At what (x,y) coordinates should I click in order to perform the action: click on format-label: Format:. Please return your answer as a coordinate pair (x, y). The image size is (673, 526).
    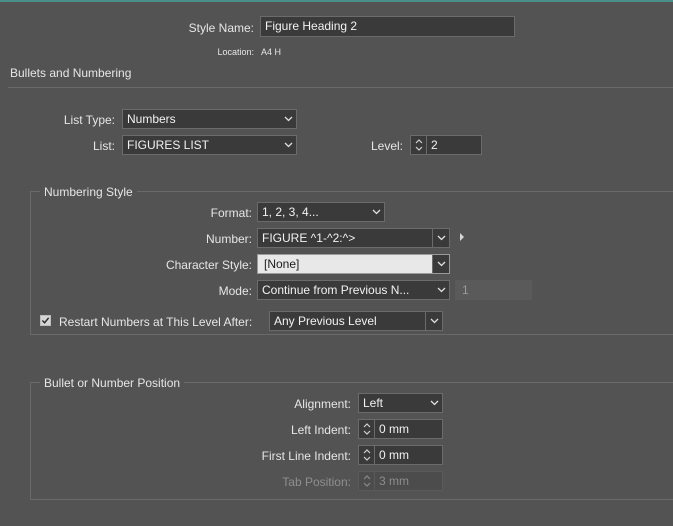
    Looking at the image, I should click on (231, 213).